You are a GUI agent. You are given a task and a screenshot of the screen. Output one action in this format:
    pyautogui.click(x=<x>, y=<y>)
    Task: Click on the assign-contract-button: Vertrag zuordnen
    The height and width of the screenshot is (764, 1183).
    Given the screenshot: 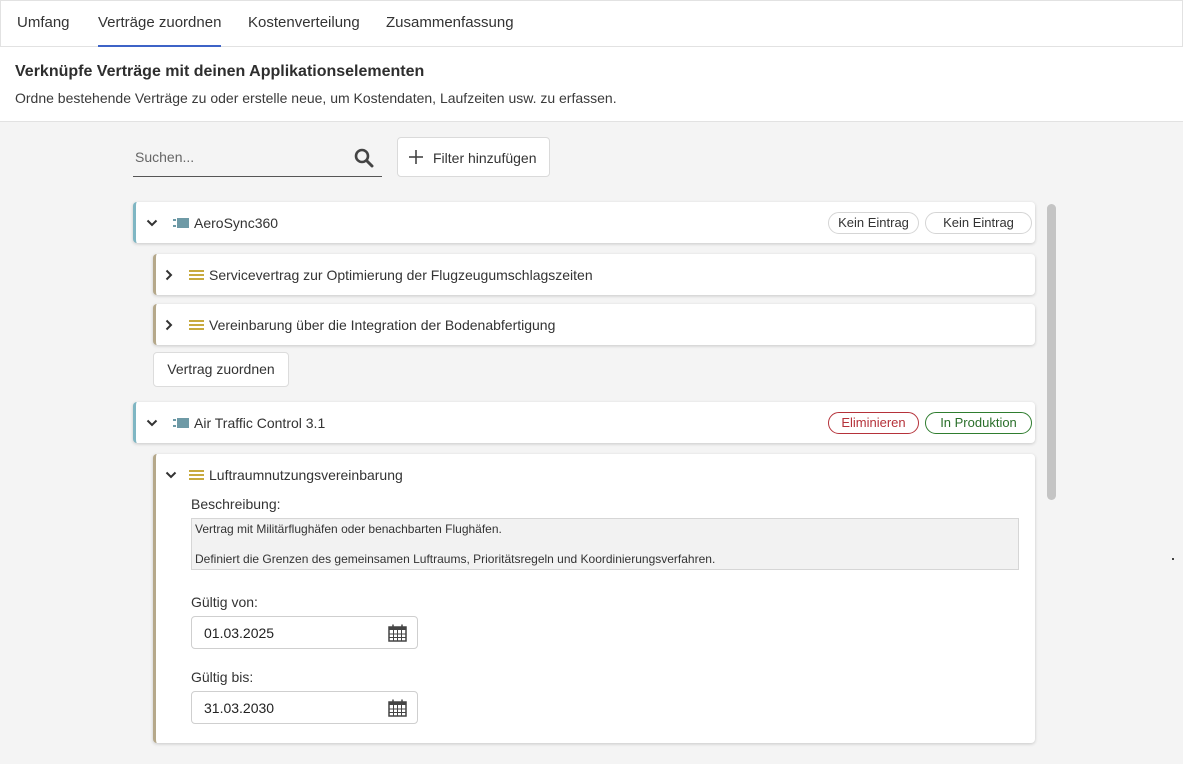 What is the action you would take?
    pyautogui.click(x=221, y=369)
    